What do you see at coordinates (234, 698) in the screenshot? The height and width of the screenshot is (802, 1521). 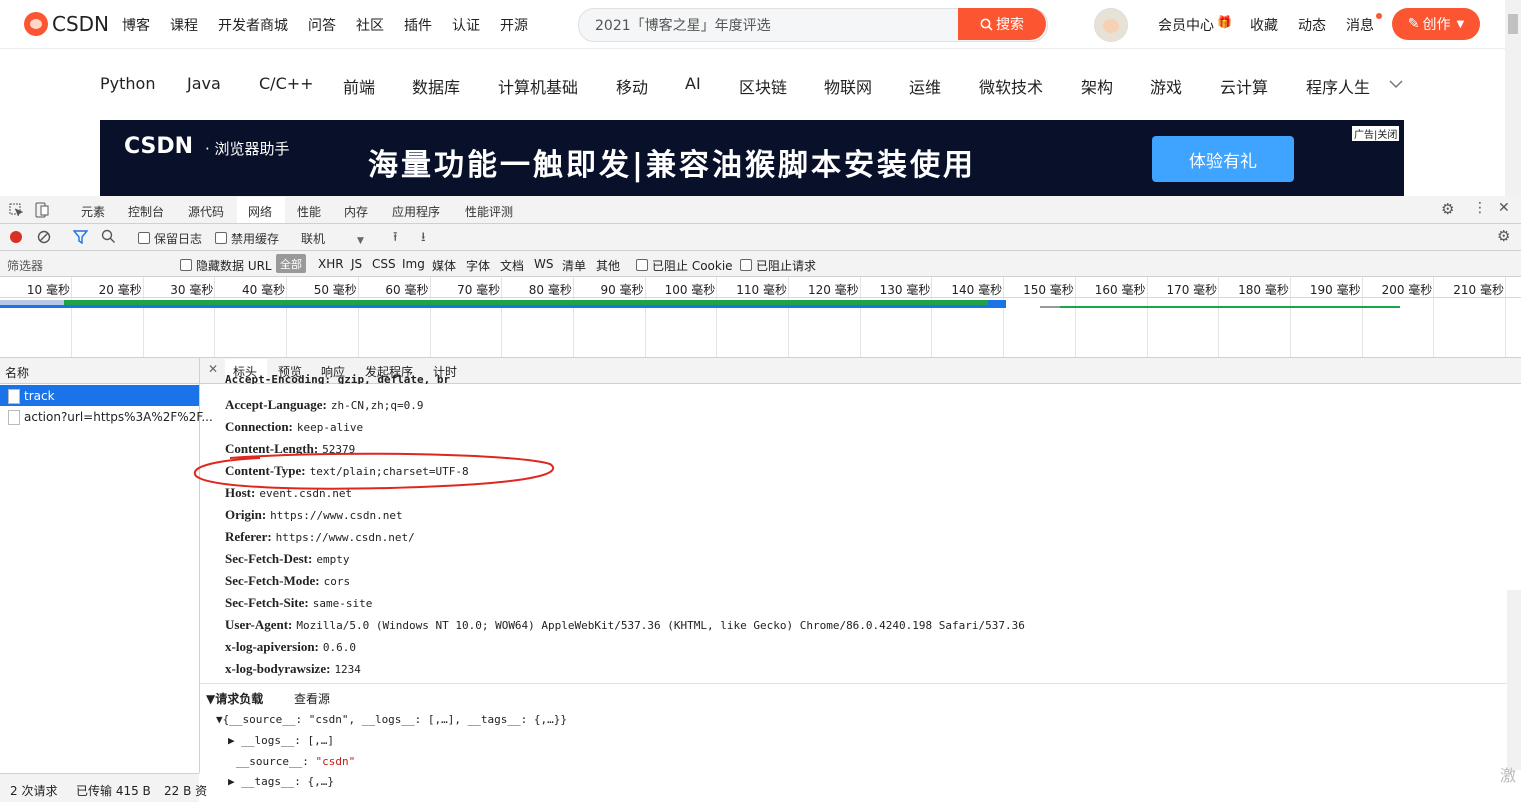 I see `request-payload-title: ▼请求负载` at bounding box center [234, 698].